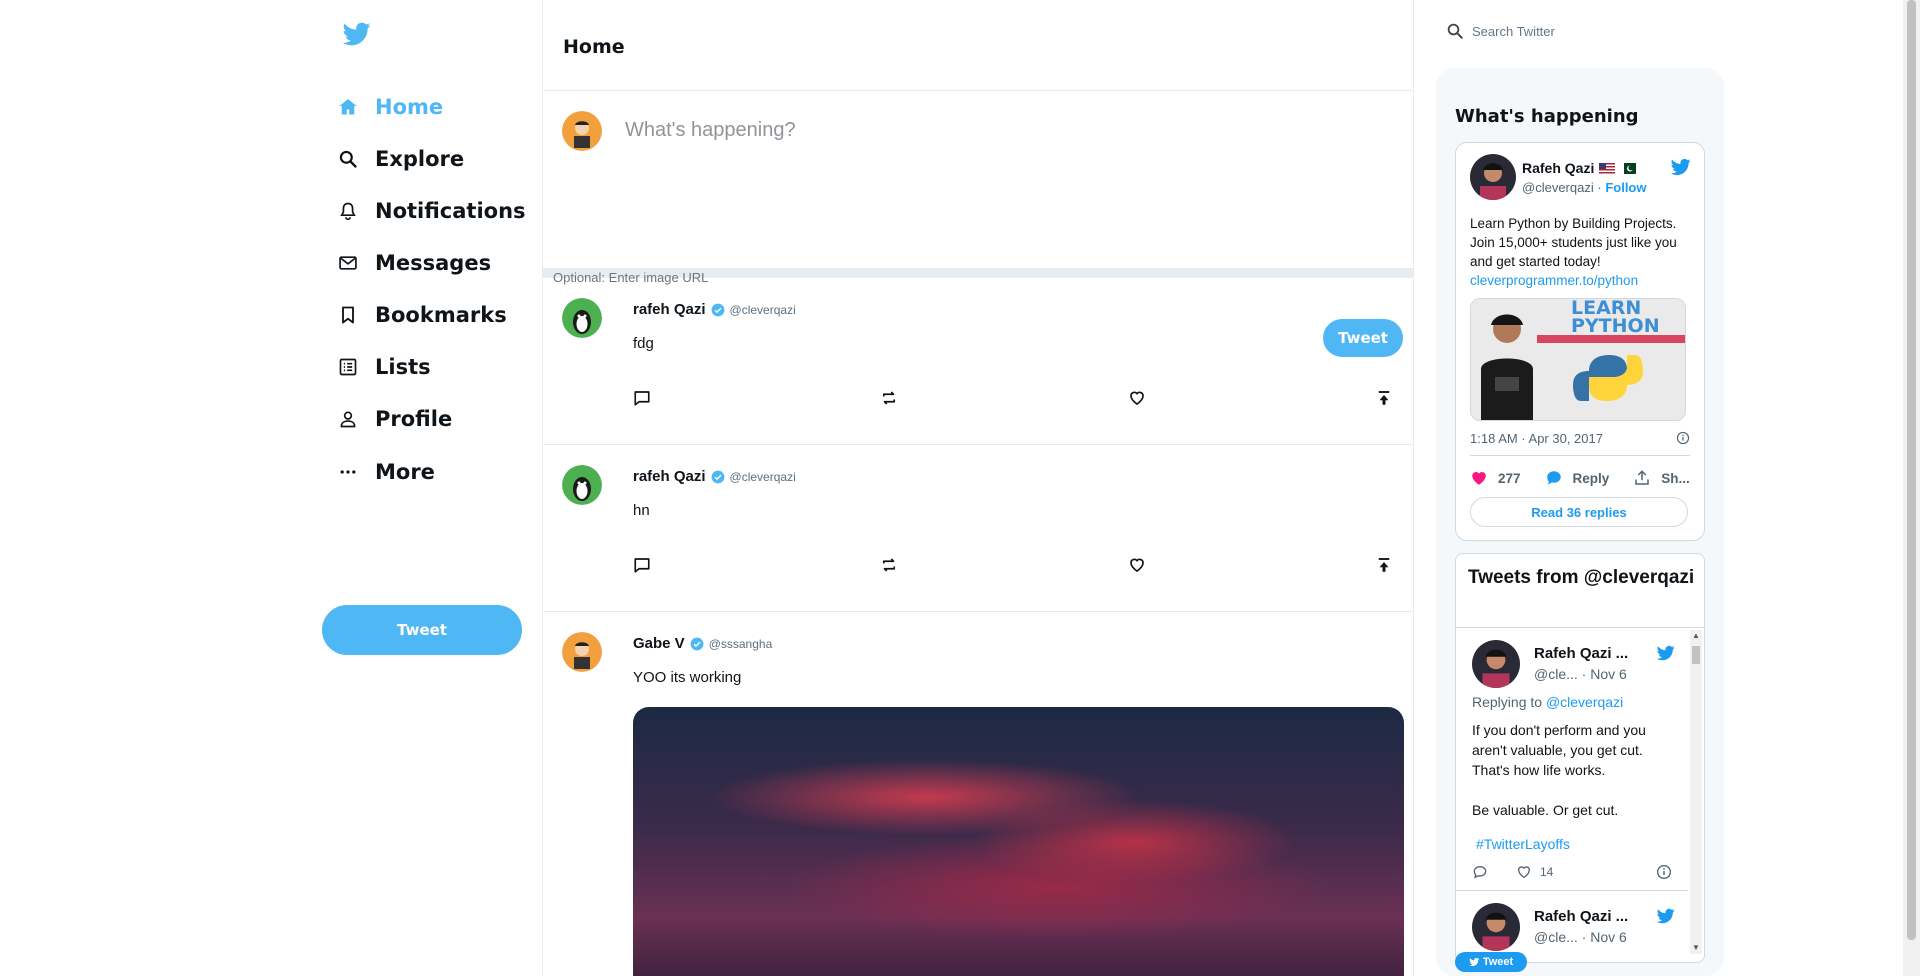 This screenshot has height=976, width=1920. What do you see at coordinates (1013, 398) in the screenshot?
I see `post-actions` at bounding box center [1013, 398].